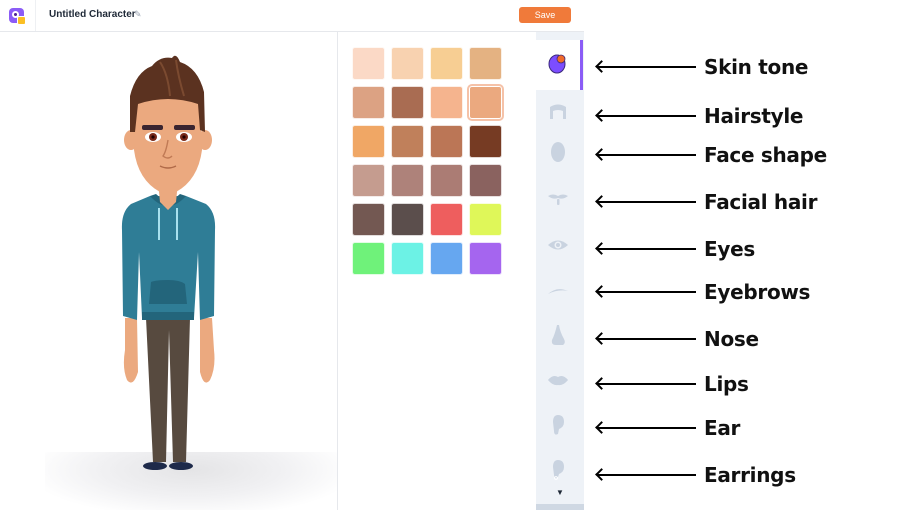 This screenshot has height=510, width=907. I want to click on sidebar-item-eyebrows, so click(558, 292).